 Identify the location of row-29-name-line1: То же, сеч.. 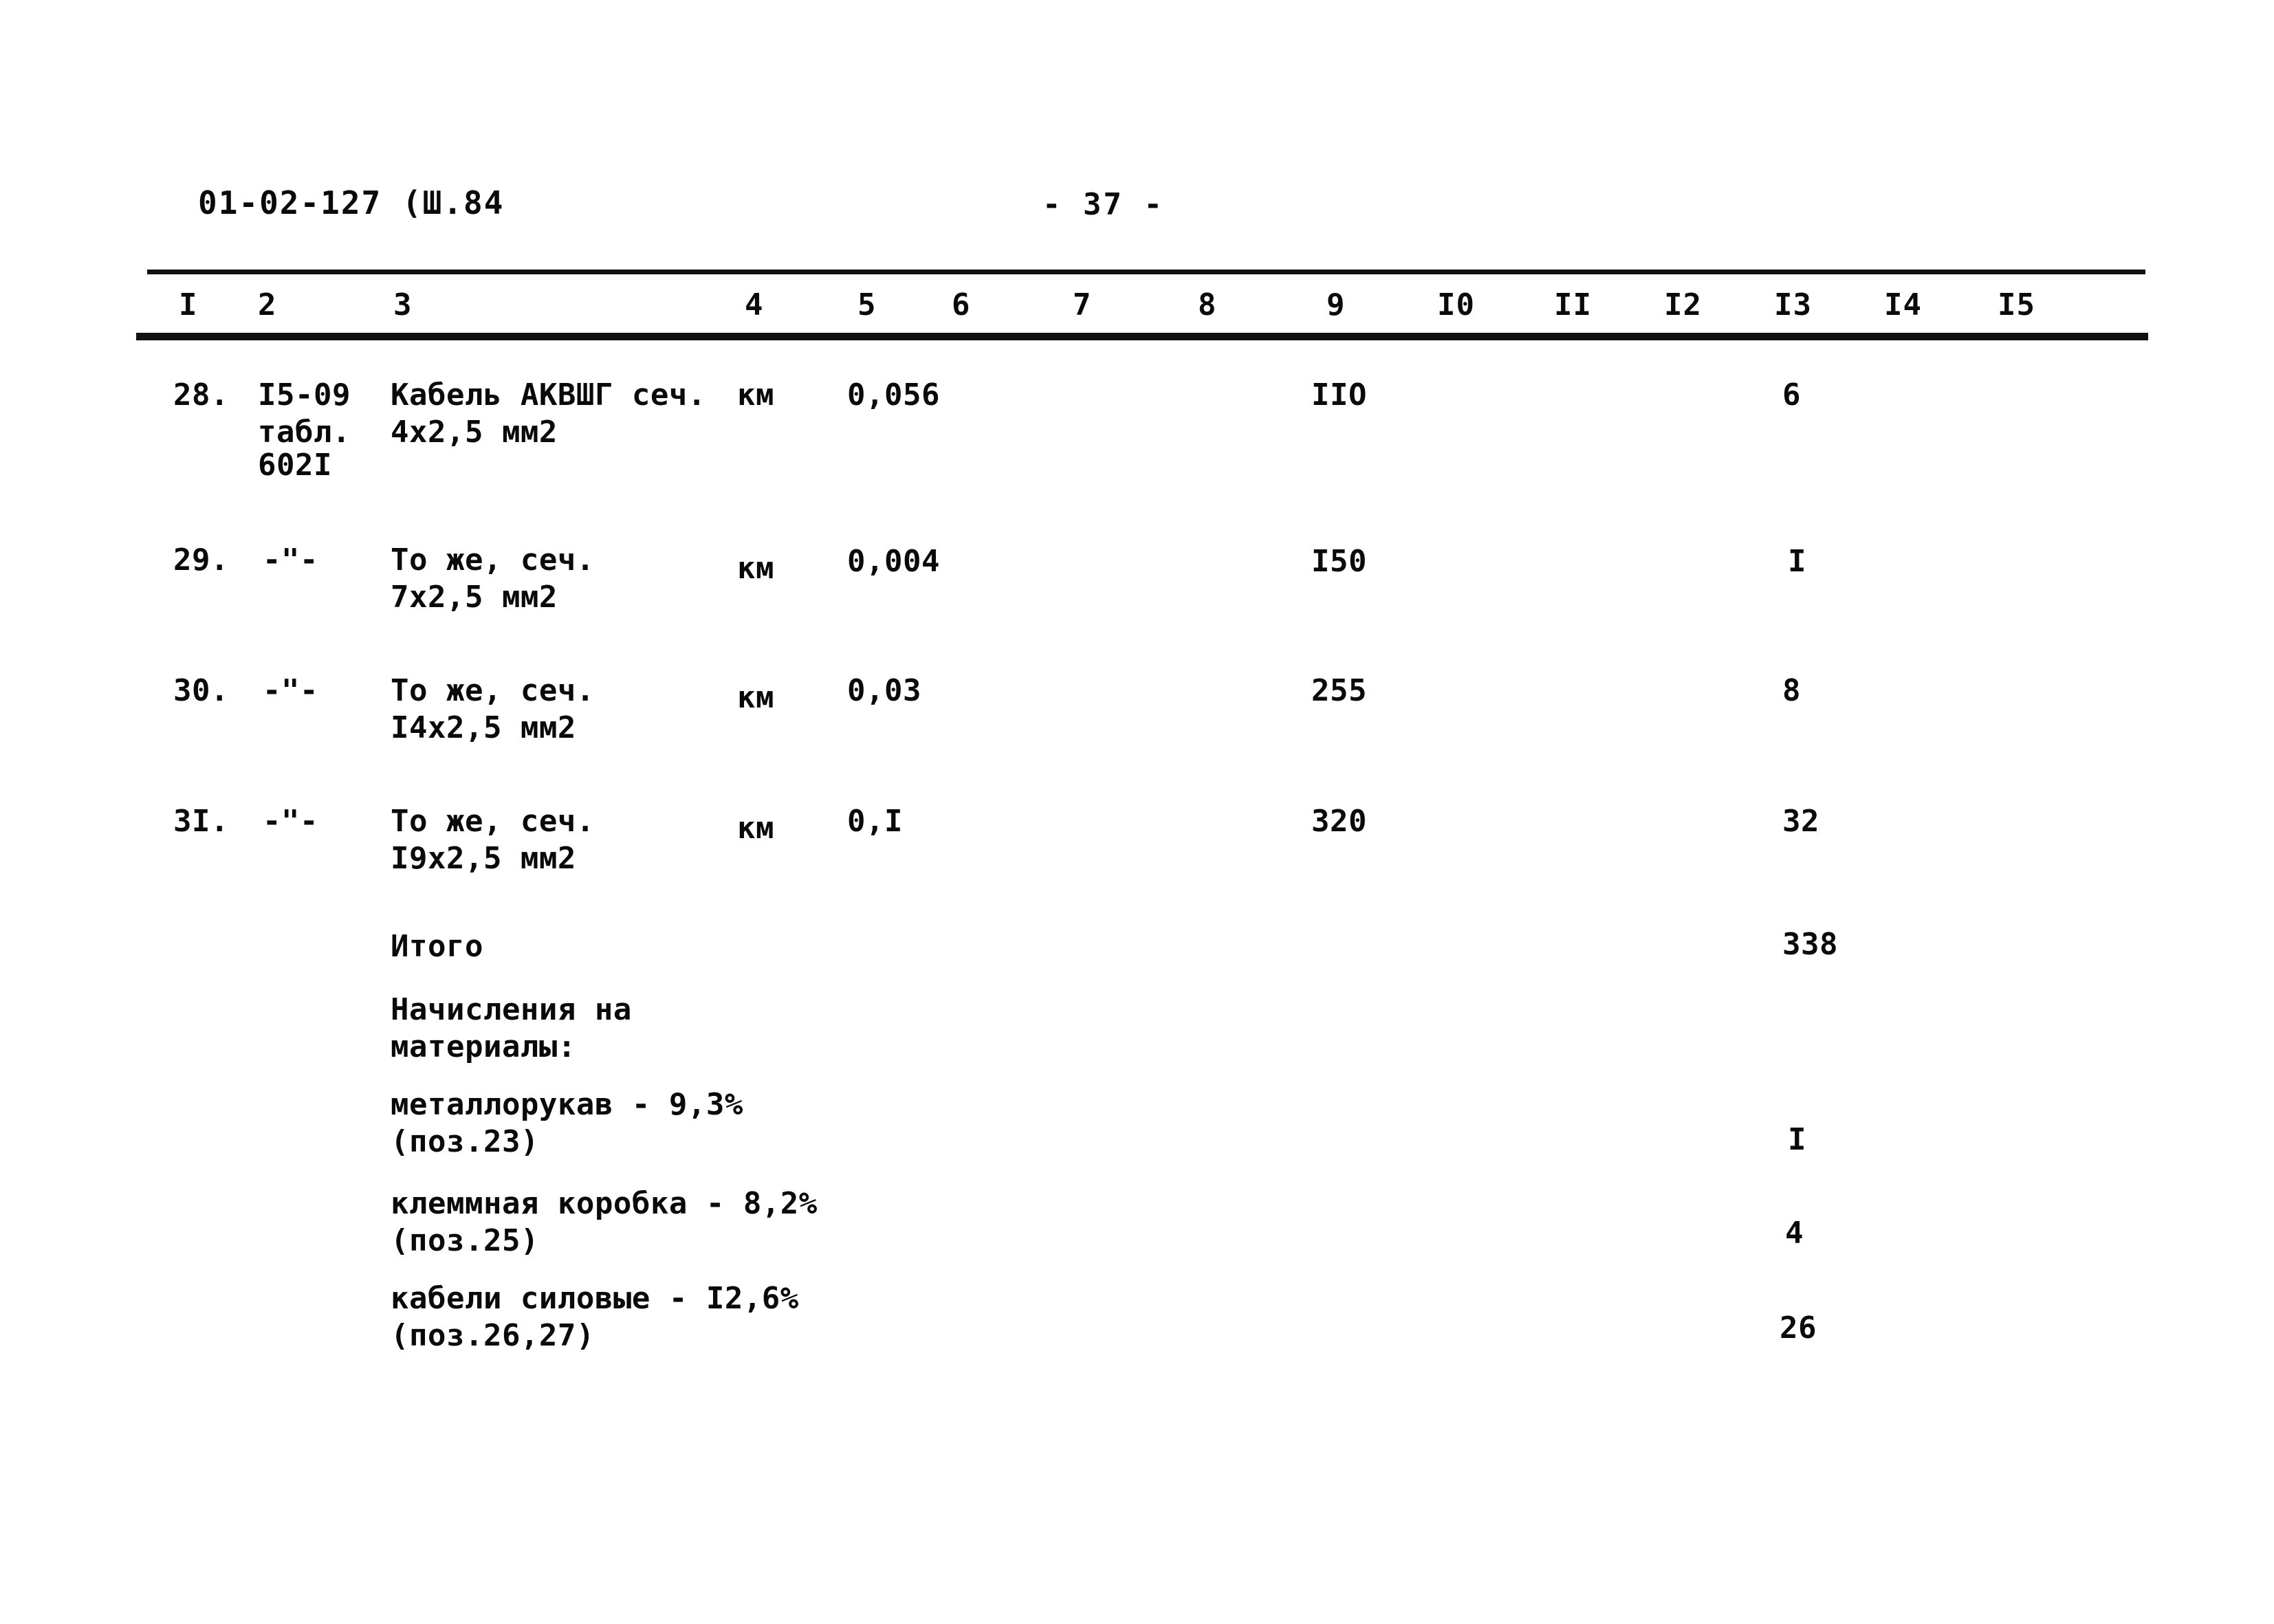
(493, 560).